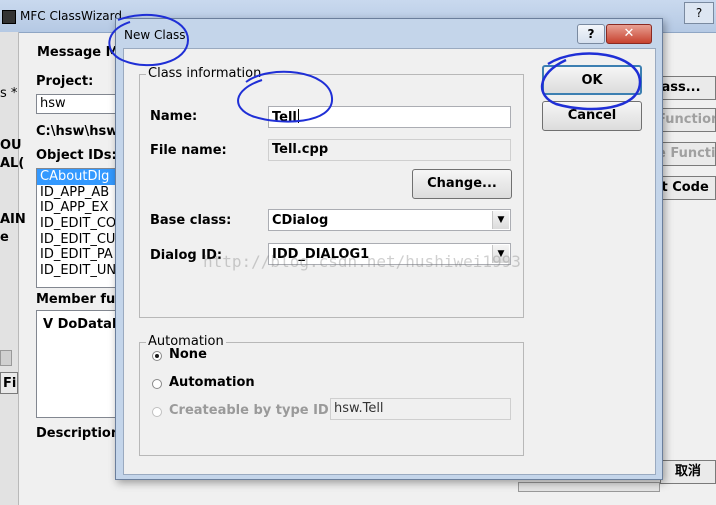 Image resolution: width=716 pixels, height=505 pixels. Describe the element at coordinates (191, 220) in the screenshot. I see `base-class-label: Base class:` at that location.